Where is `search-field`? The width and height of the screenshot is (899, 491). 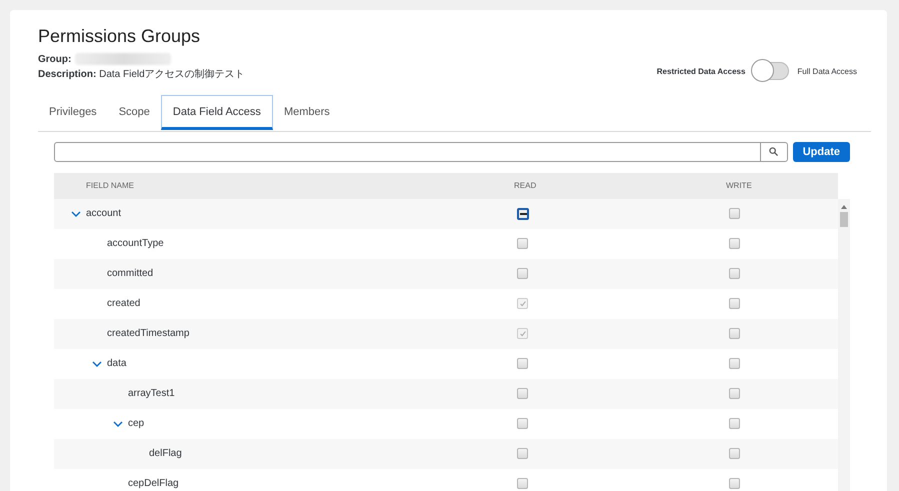 search-field is located at coordinates (421, 152).